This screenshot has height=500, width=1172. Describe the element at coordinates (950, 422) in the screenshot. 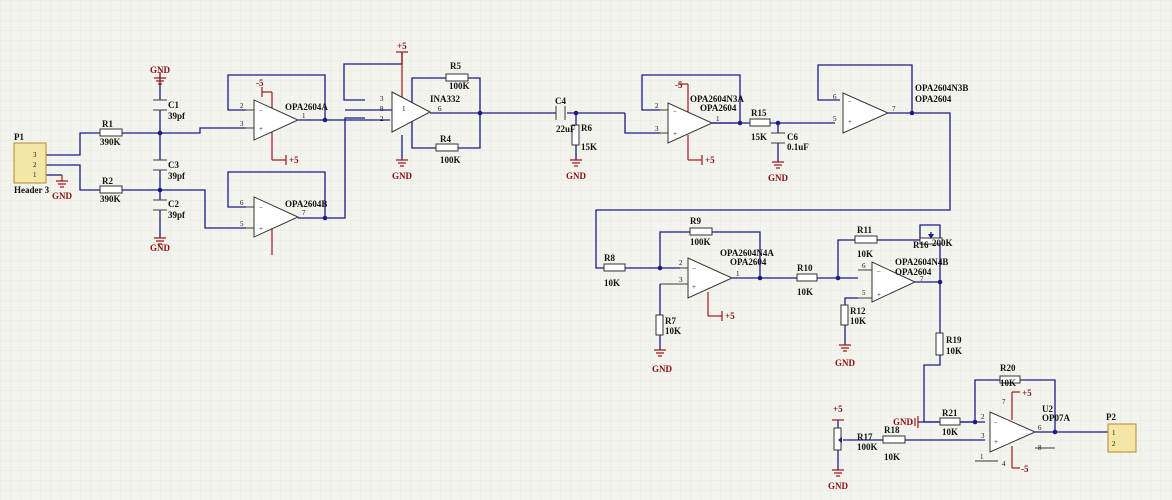

I see `resistor-r21: R21 10K` at that location.